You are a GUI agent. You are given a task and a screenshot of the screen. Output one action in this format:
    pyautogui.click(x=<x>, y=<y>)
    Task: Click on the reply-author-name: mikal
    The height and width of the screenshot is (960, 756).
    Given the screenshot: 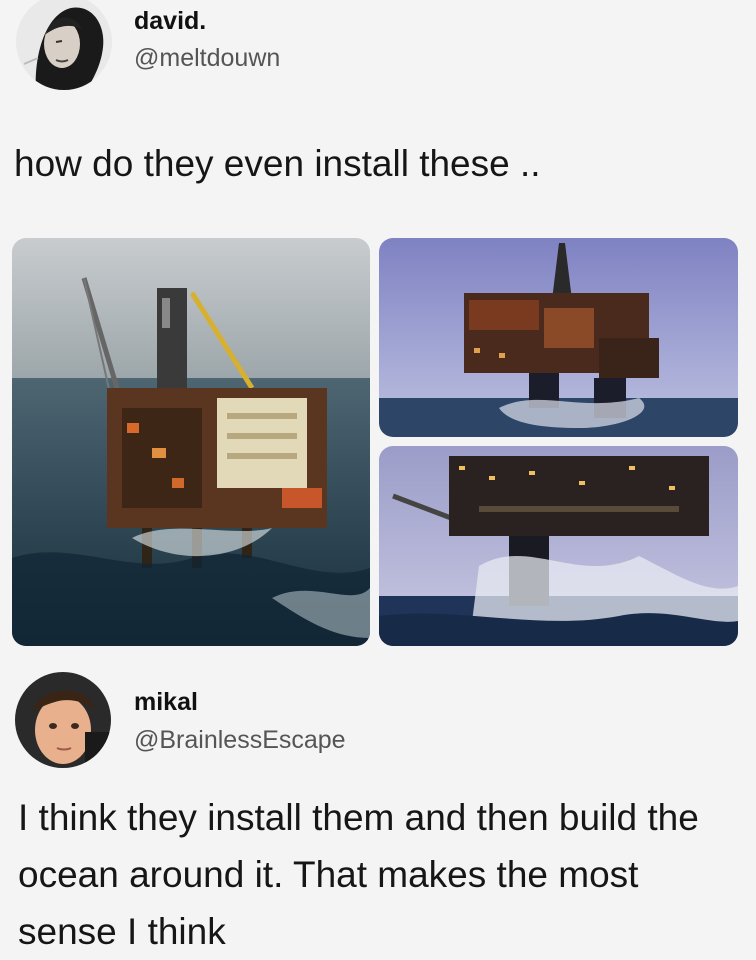 What is the action you would take?
    pyautogui.click(x=166, y=702)
    